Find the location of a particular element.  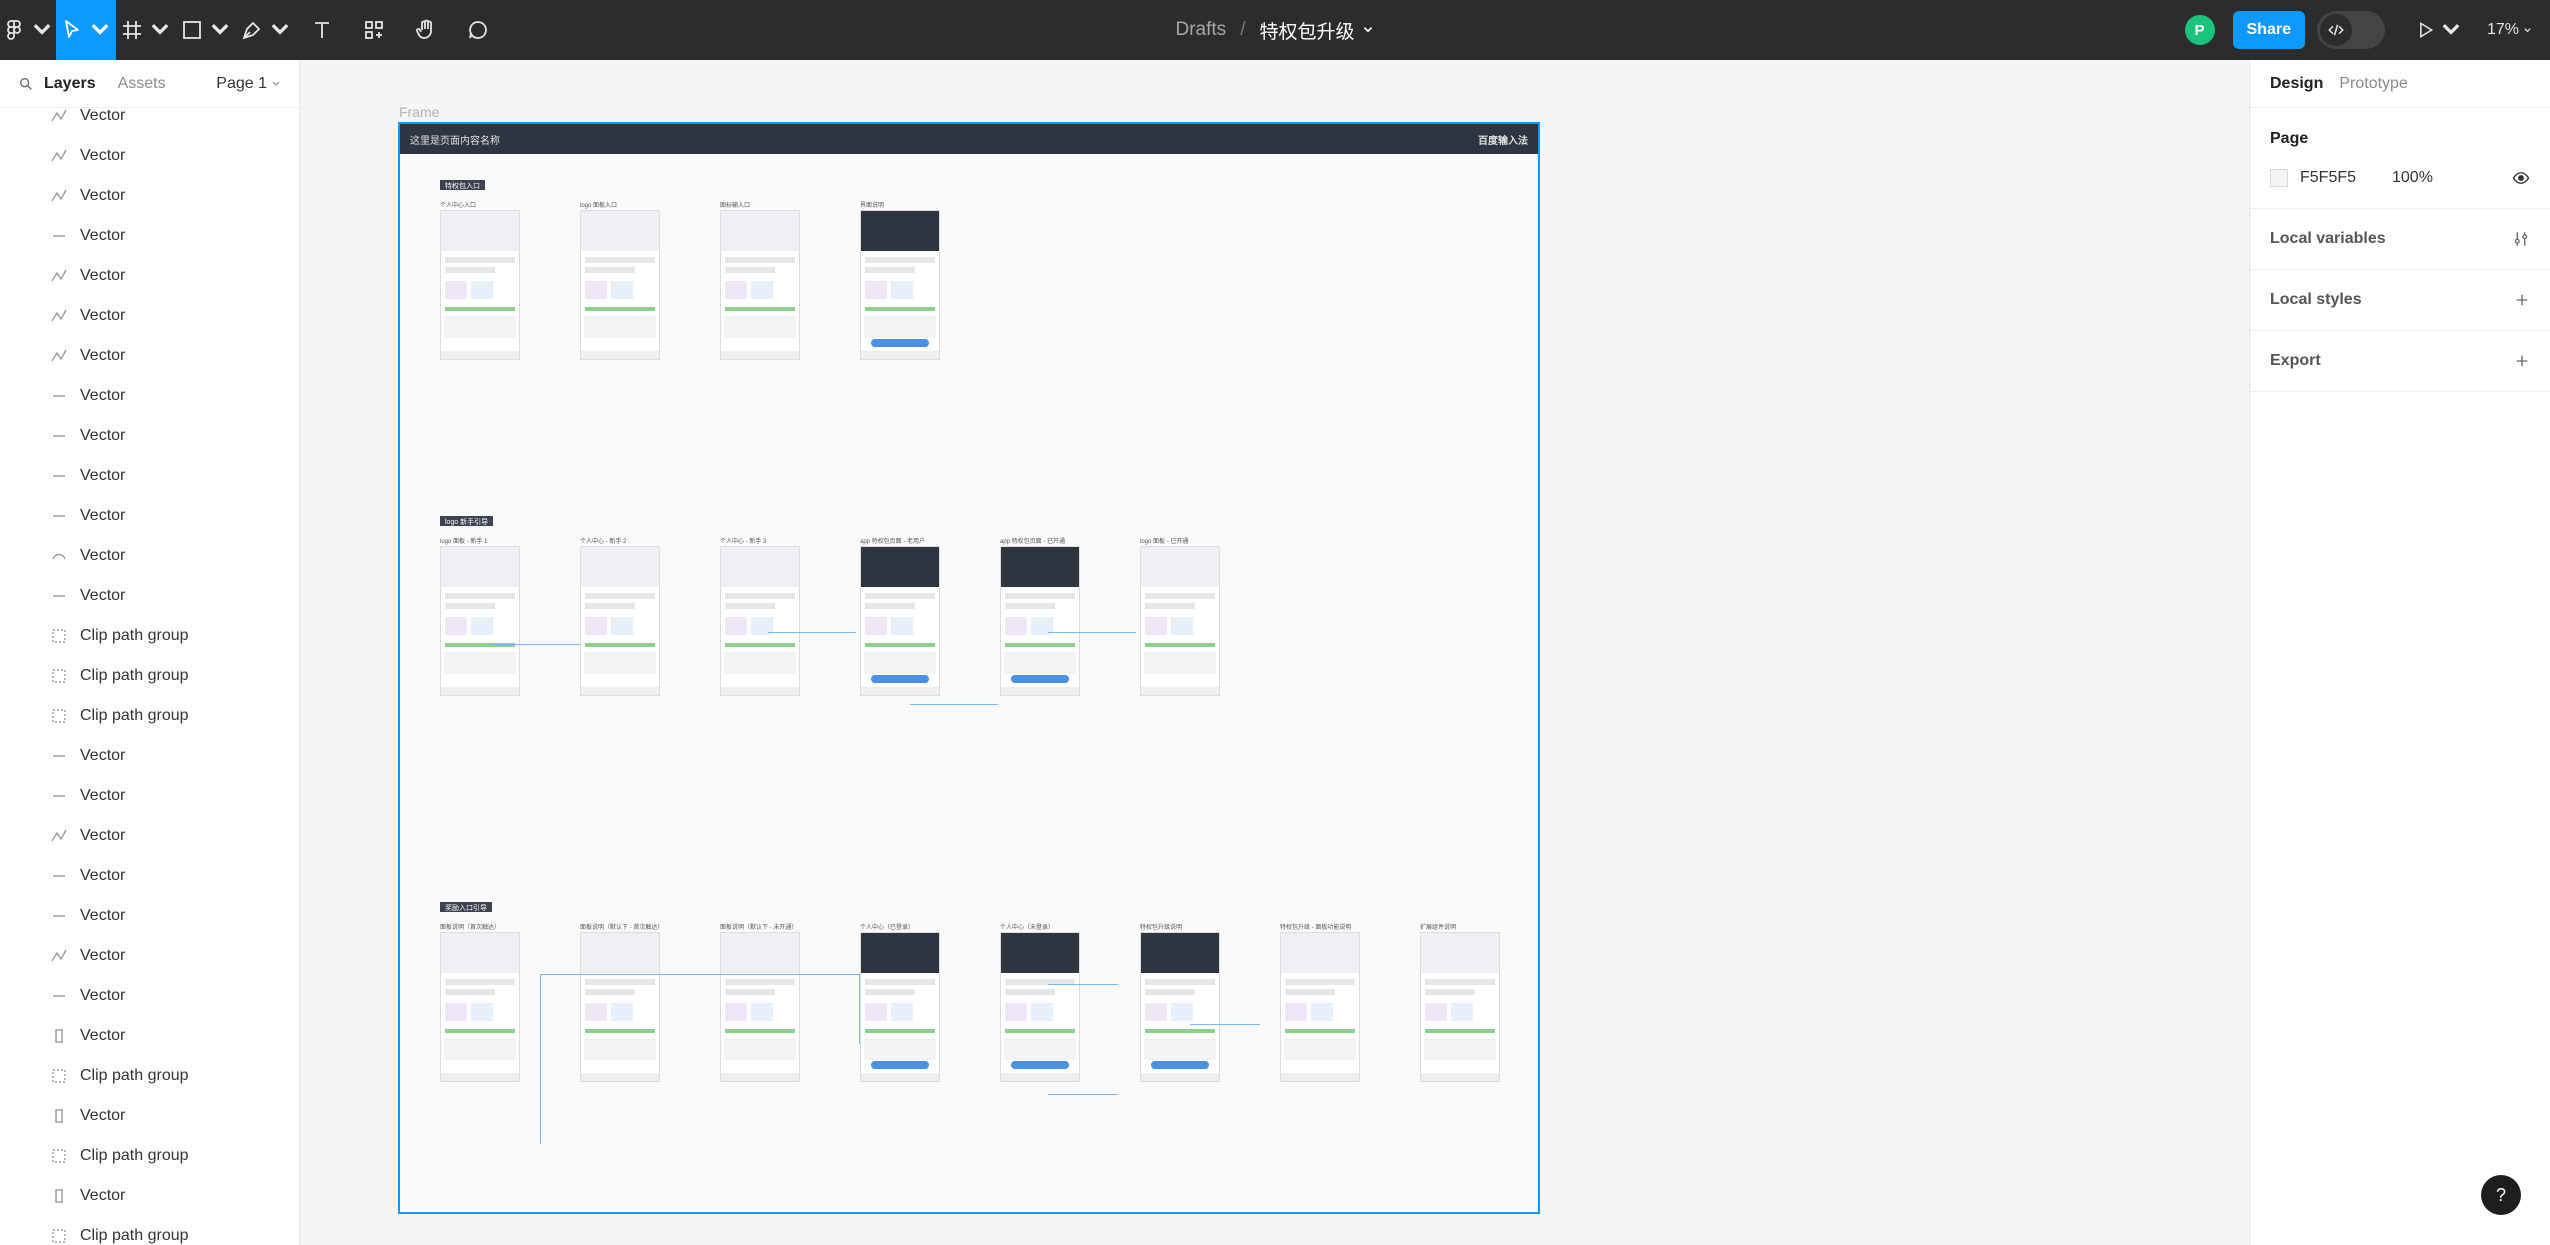

variables-icon is located at coordinates (2521, 239).